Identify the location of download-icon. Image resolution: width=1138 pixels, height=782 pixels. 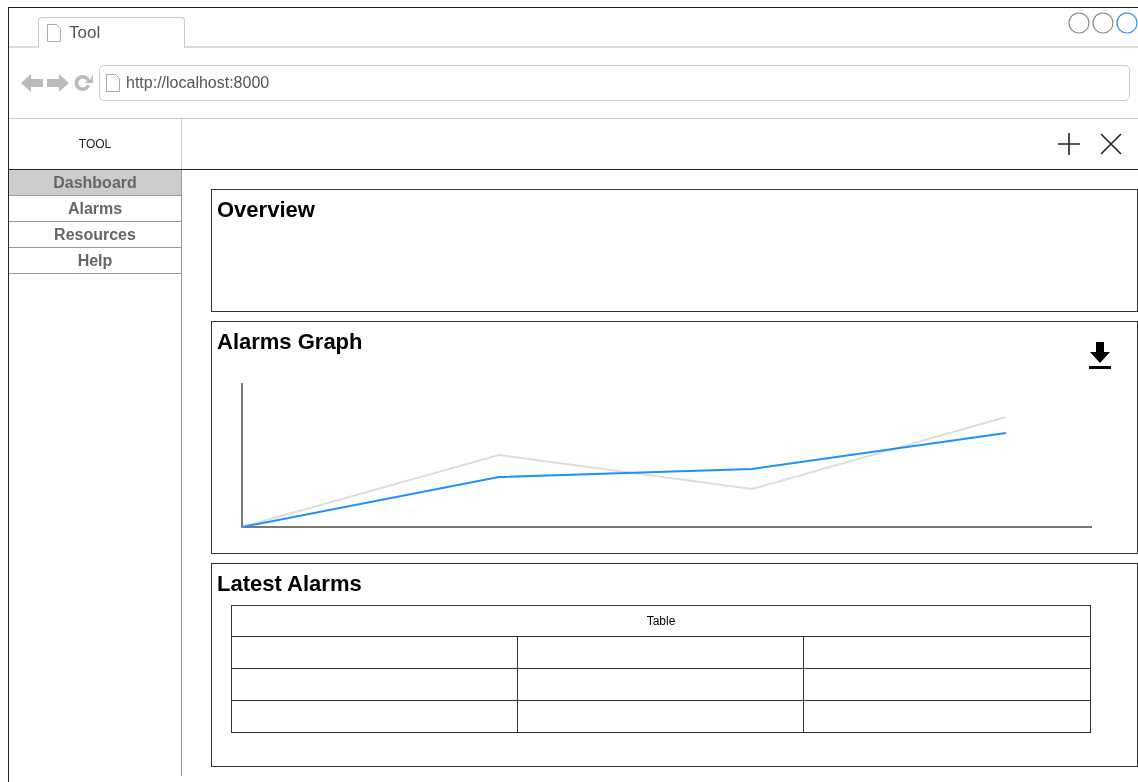
(1100, 356).